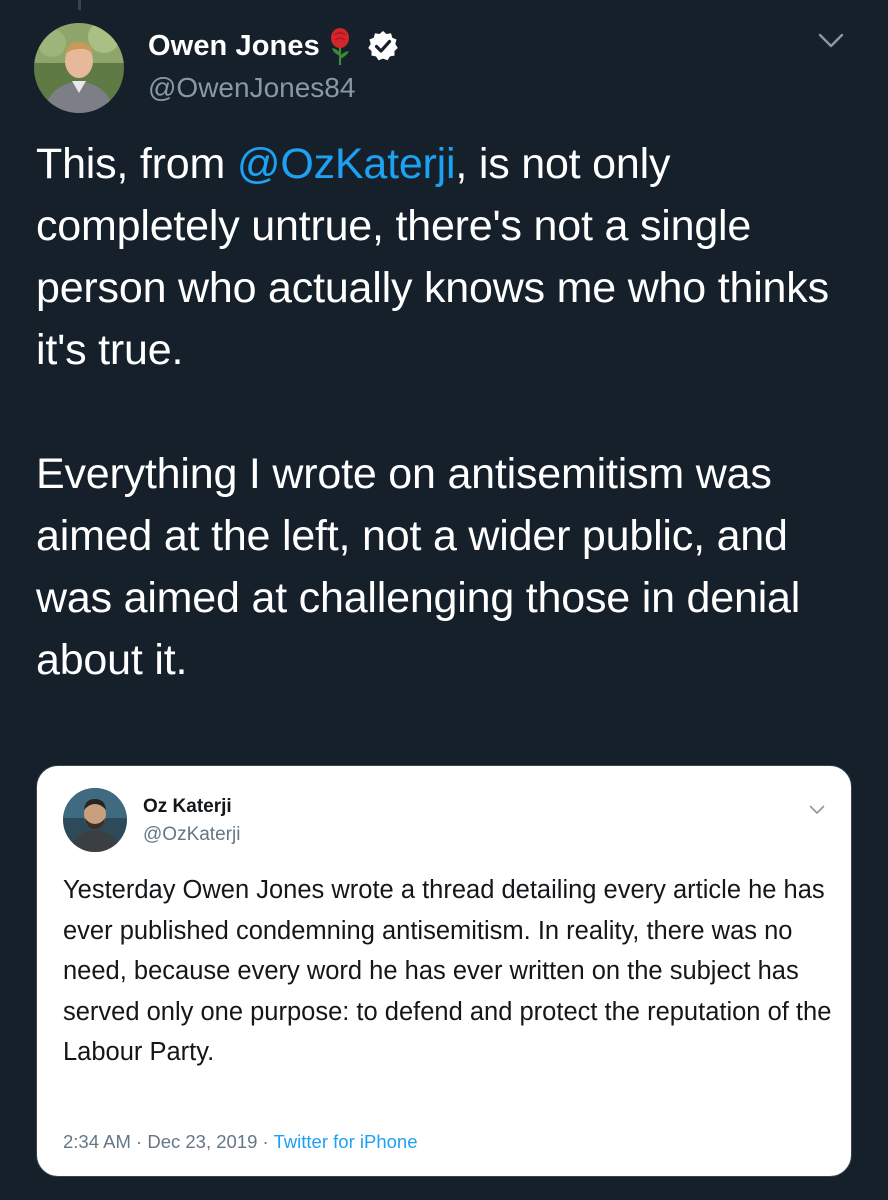 This screenshot has width=888, height=1200. What do you see at coordinates (817, 808) in the screenshot?
I see `quoted-chevron-down-icon` at bounding box center [817, 808].